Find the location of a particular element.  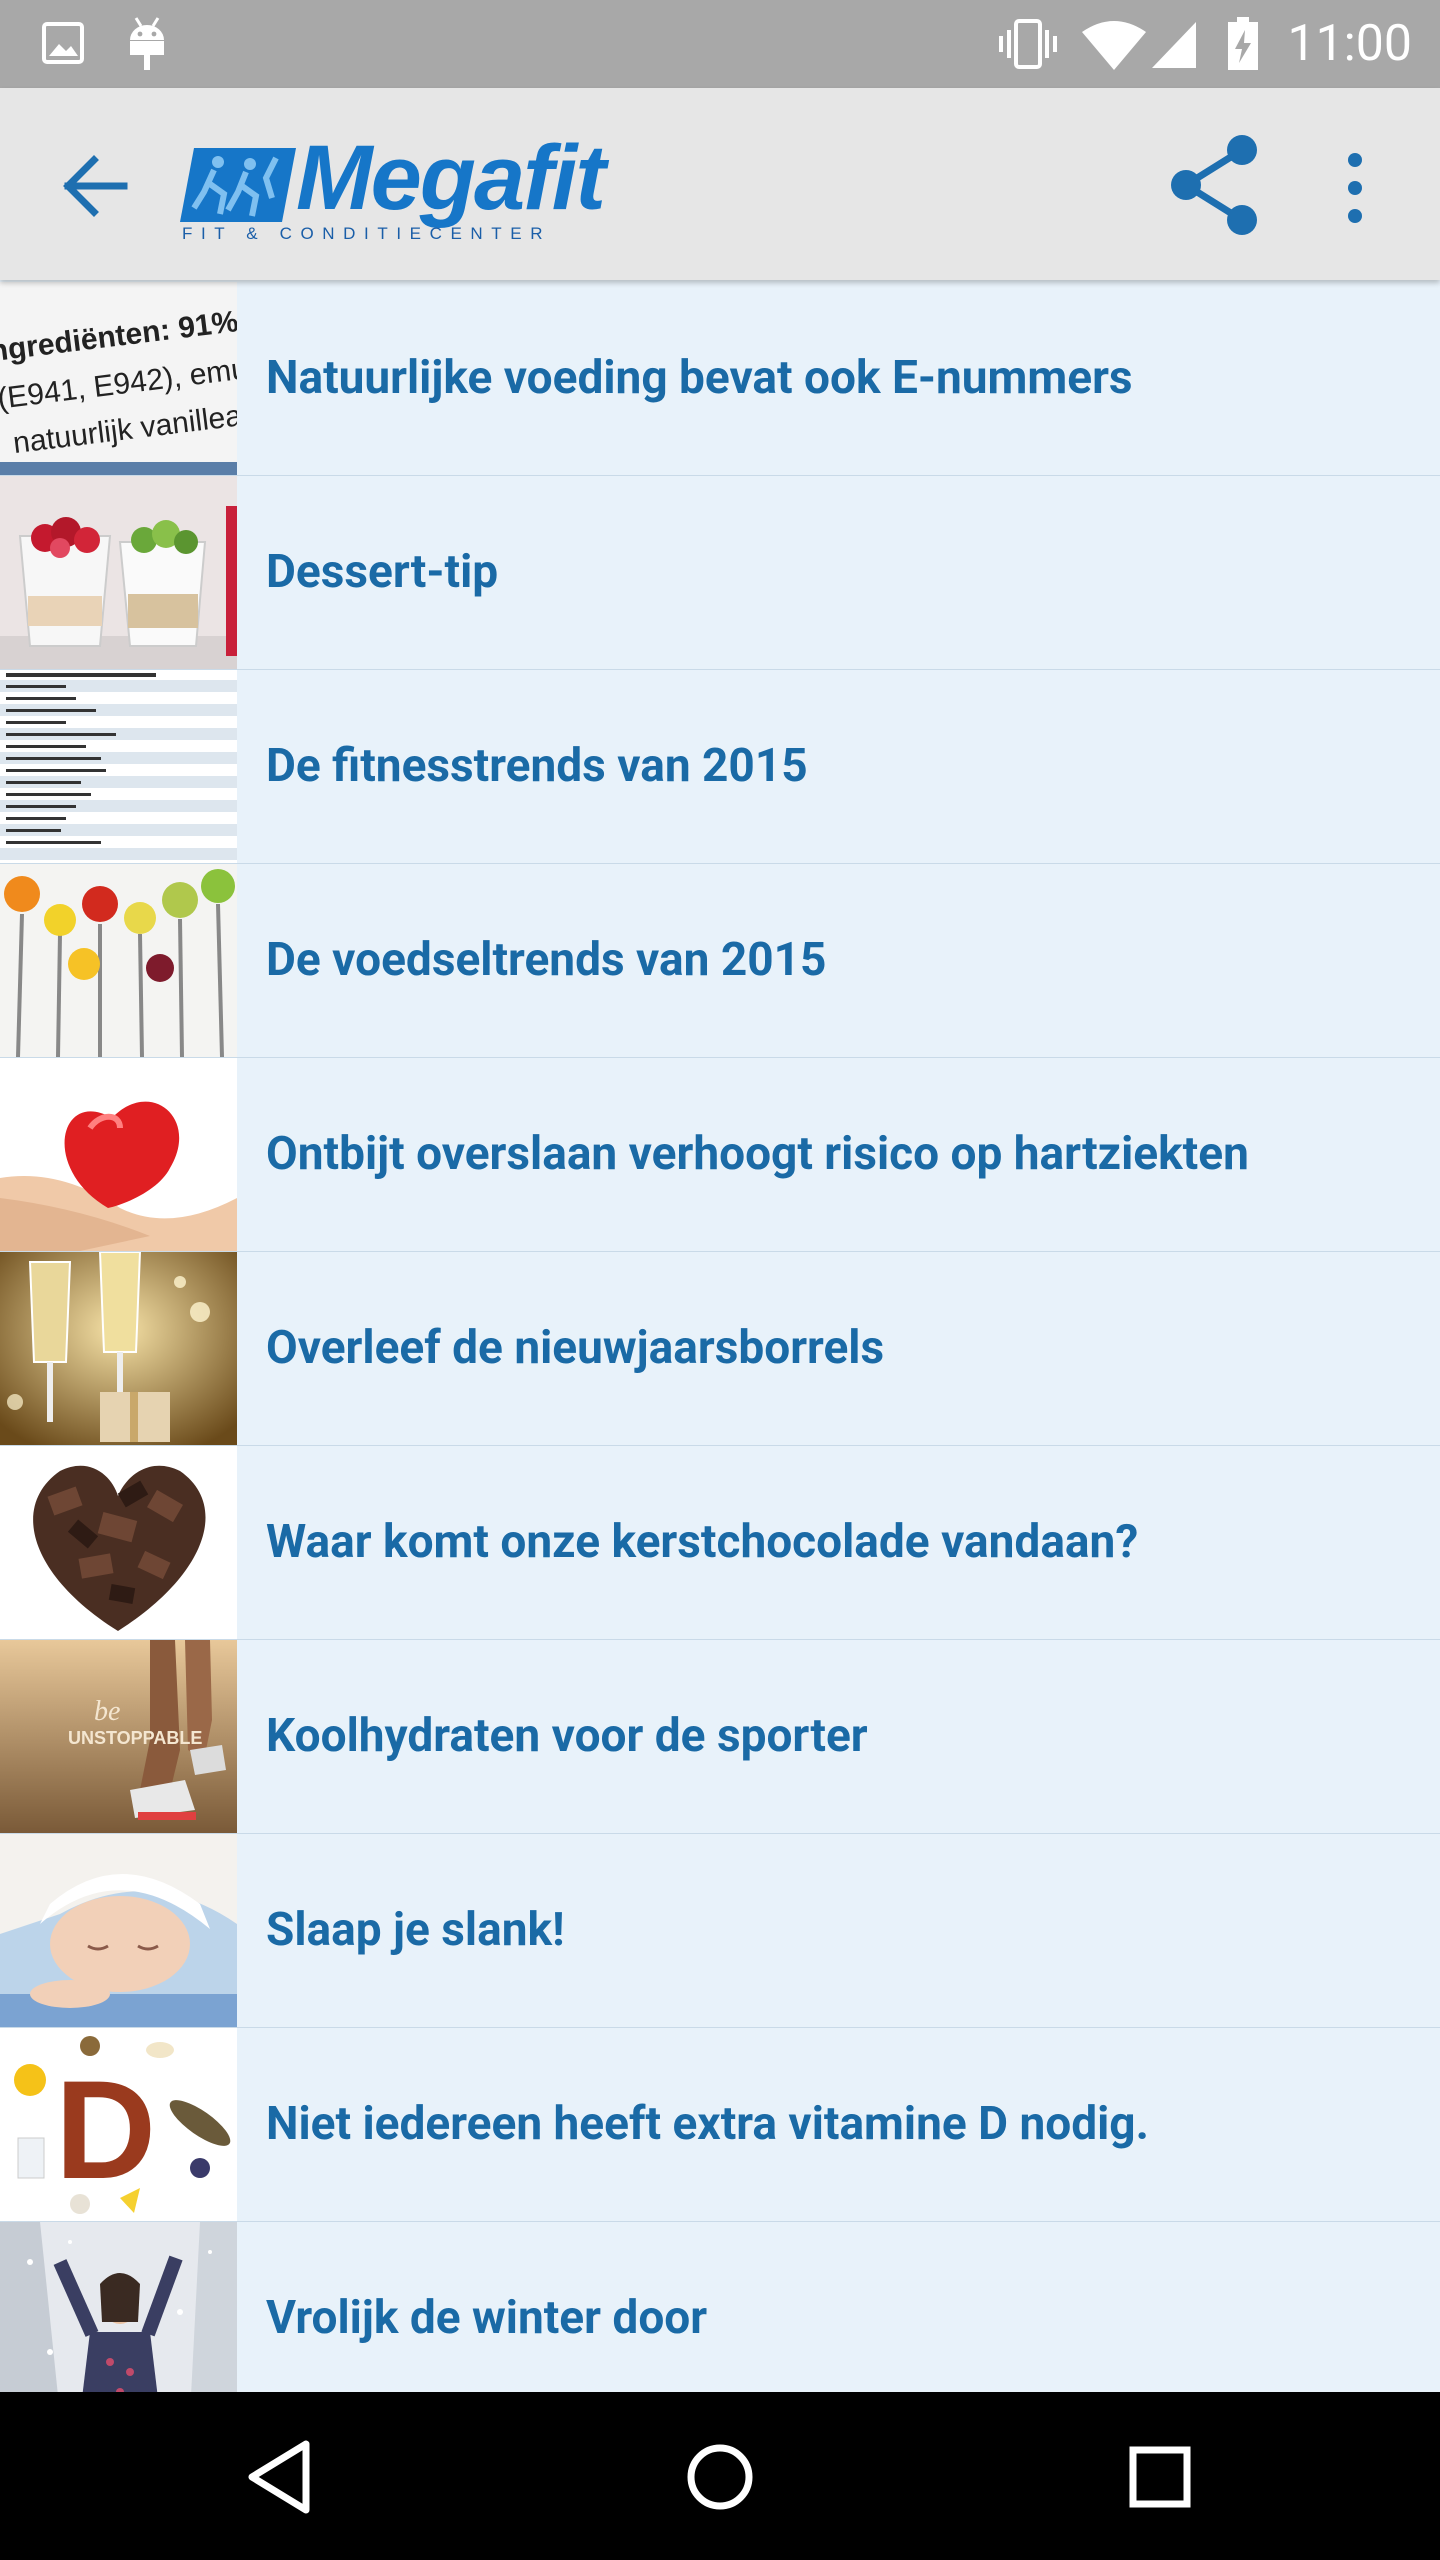

woman-in-snow-thumb is located at coordinates (118, 2307).